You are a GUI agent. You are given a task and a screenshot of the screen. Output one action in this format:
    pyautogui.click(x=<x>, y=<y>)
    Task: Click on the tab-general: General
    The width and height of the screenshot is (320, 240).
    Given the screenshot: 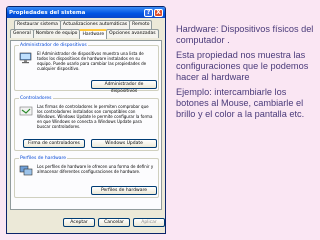 What is the action you would take?
    pyautogui.click(x=22, y=33)
    